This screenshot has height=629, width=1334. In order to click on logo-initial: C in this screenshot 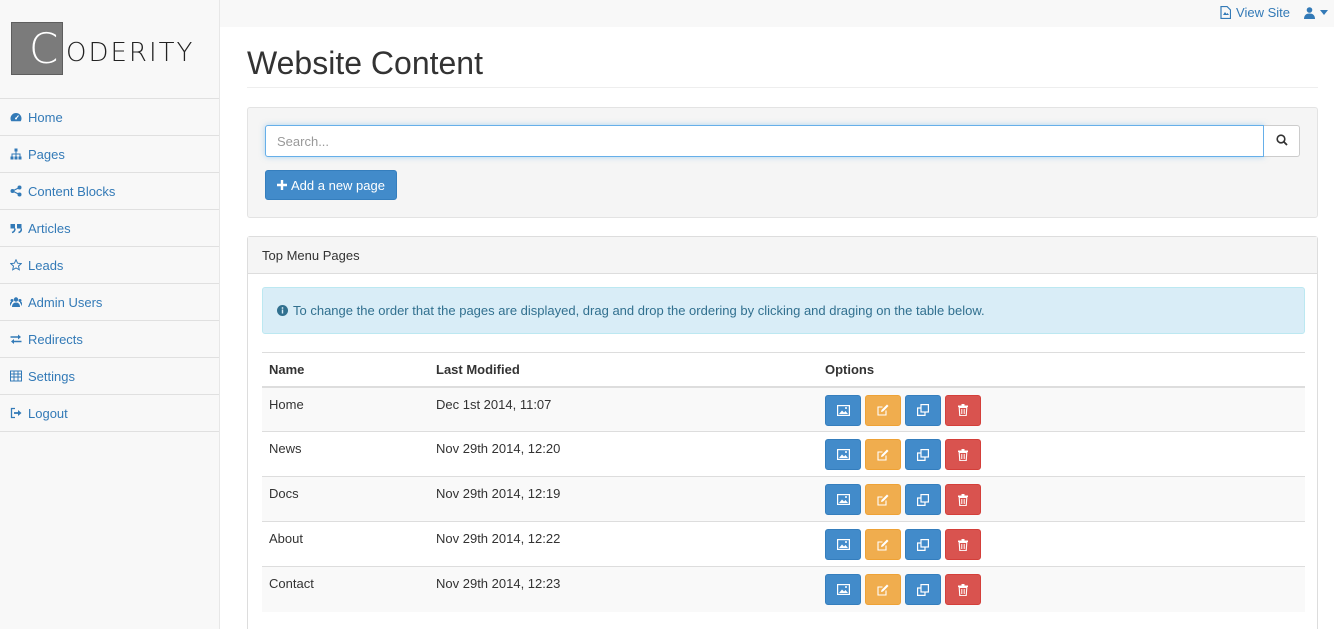, I will do `click(44, 48)`.